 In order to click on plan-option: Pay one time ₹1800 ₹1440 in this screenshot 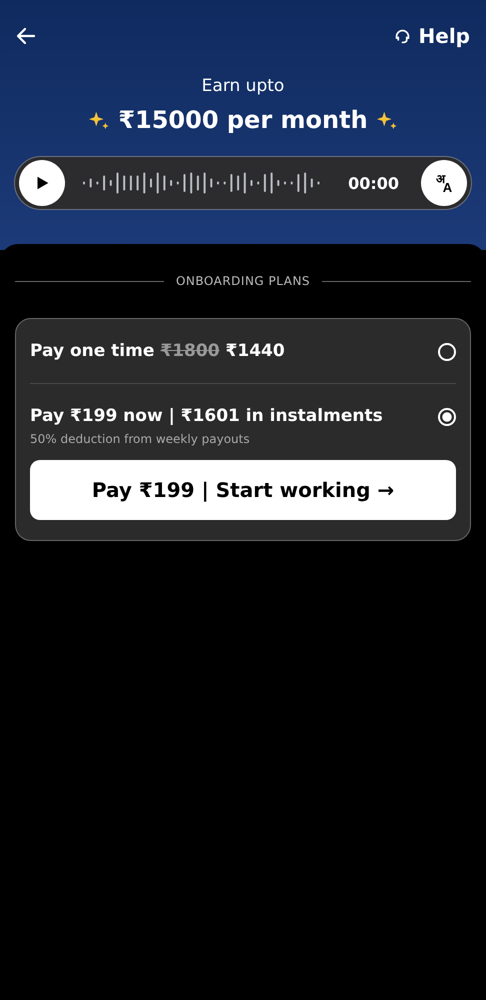, I will do `click(243, 351)`.